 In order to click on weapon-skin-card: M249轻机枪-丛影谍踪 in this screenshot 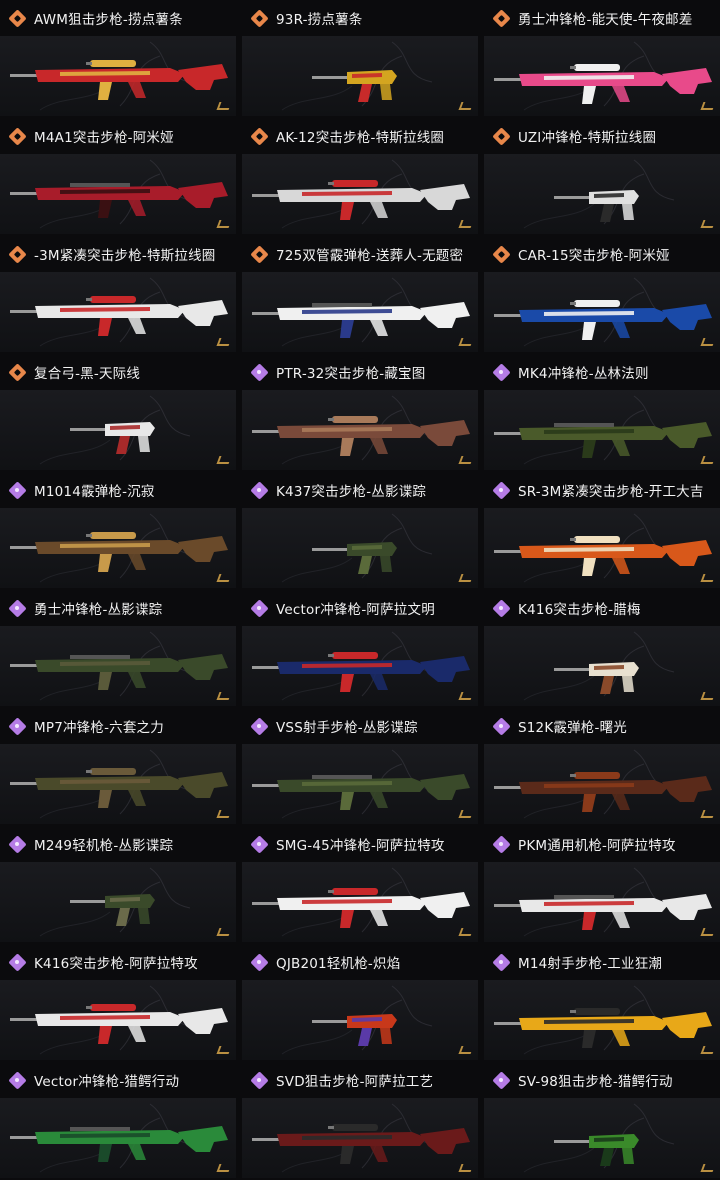, I will do `click(118, 885)`.